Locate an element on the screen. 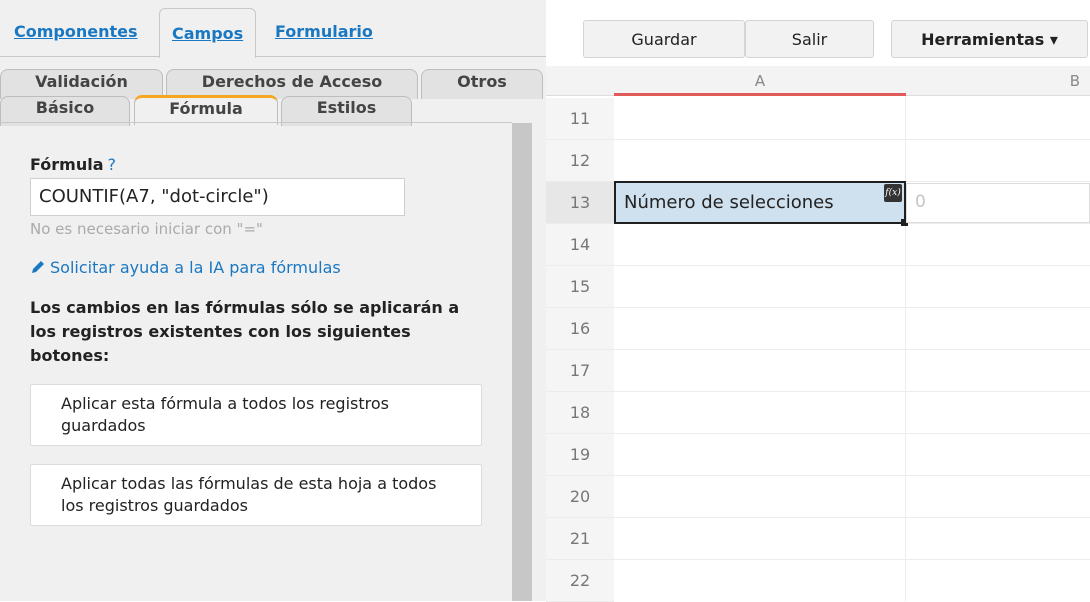  exit-button: Salir is located at coordinates (809, 39).